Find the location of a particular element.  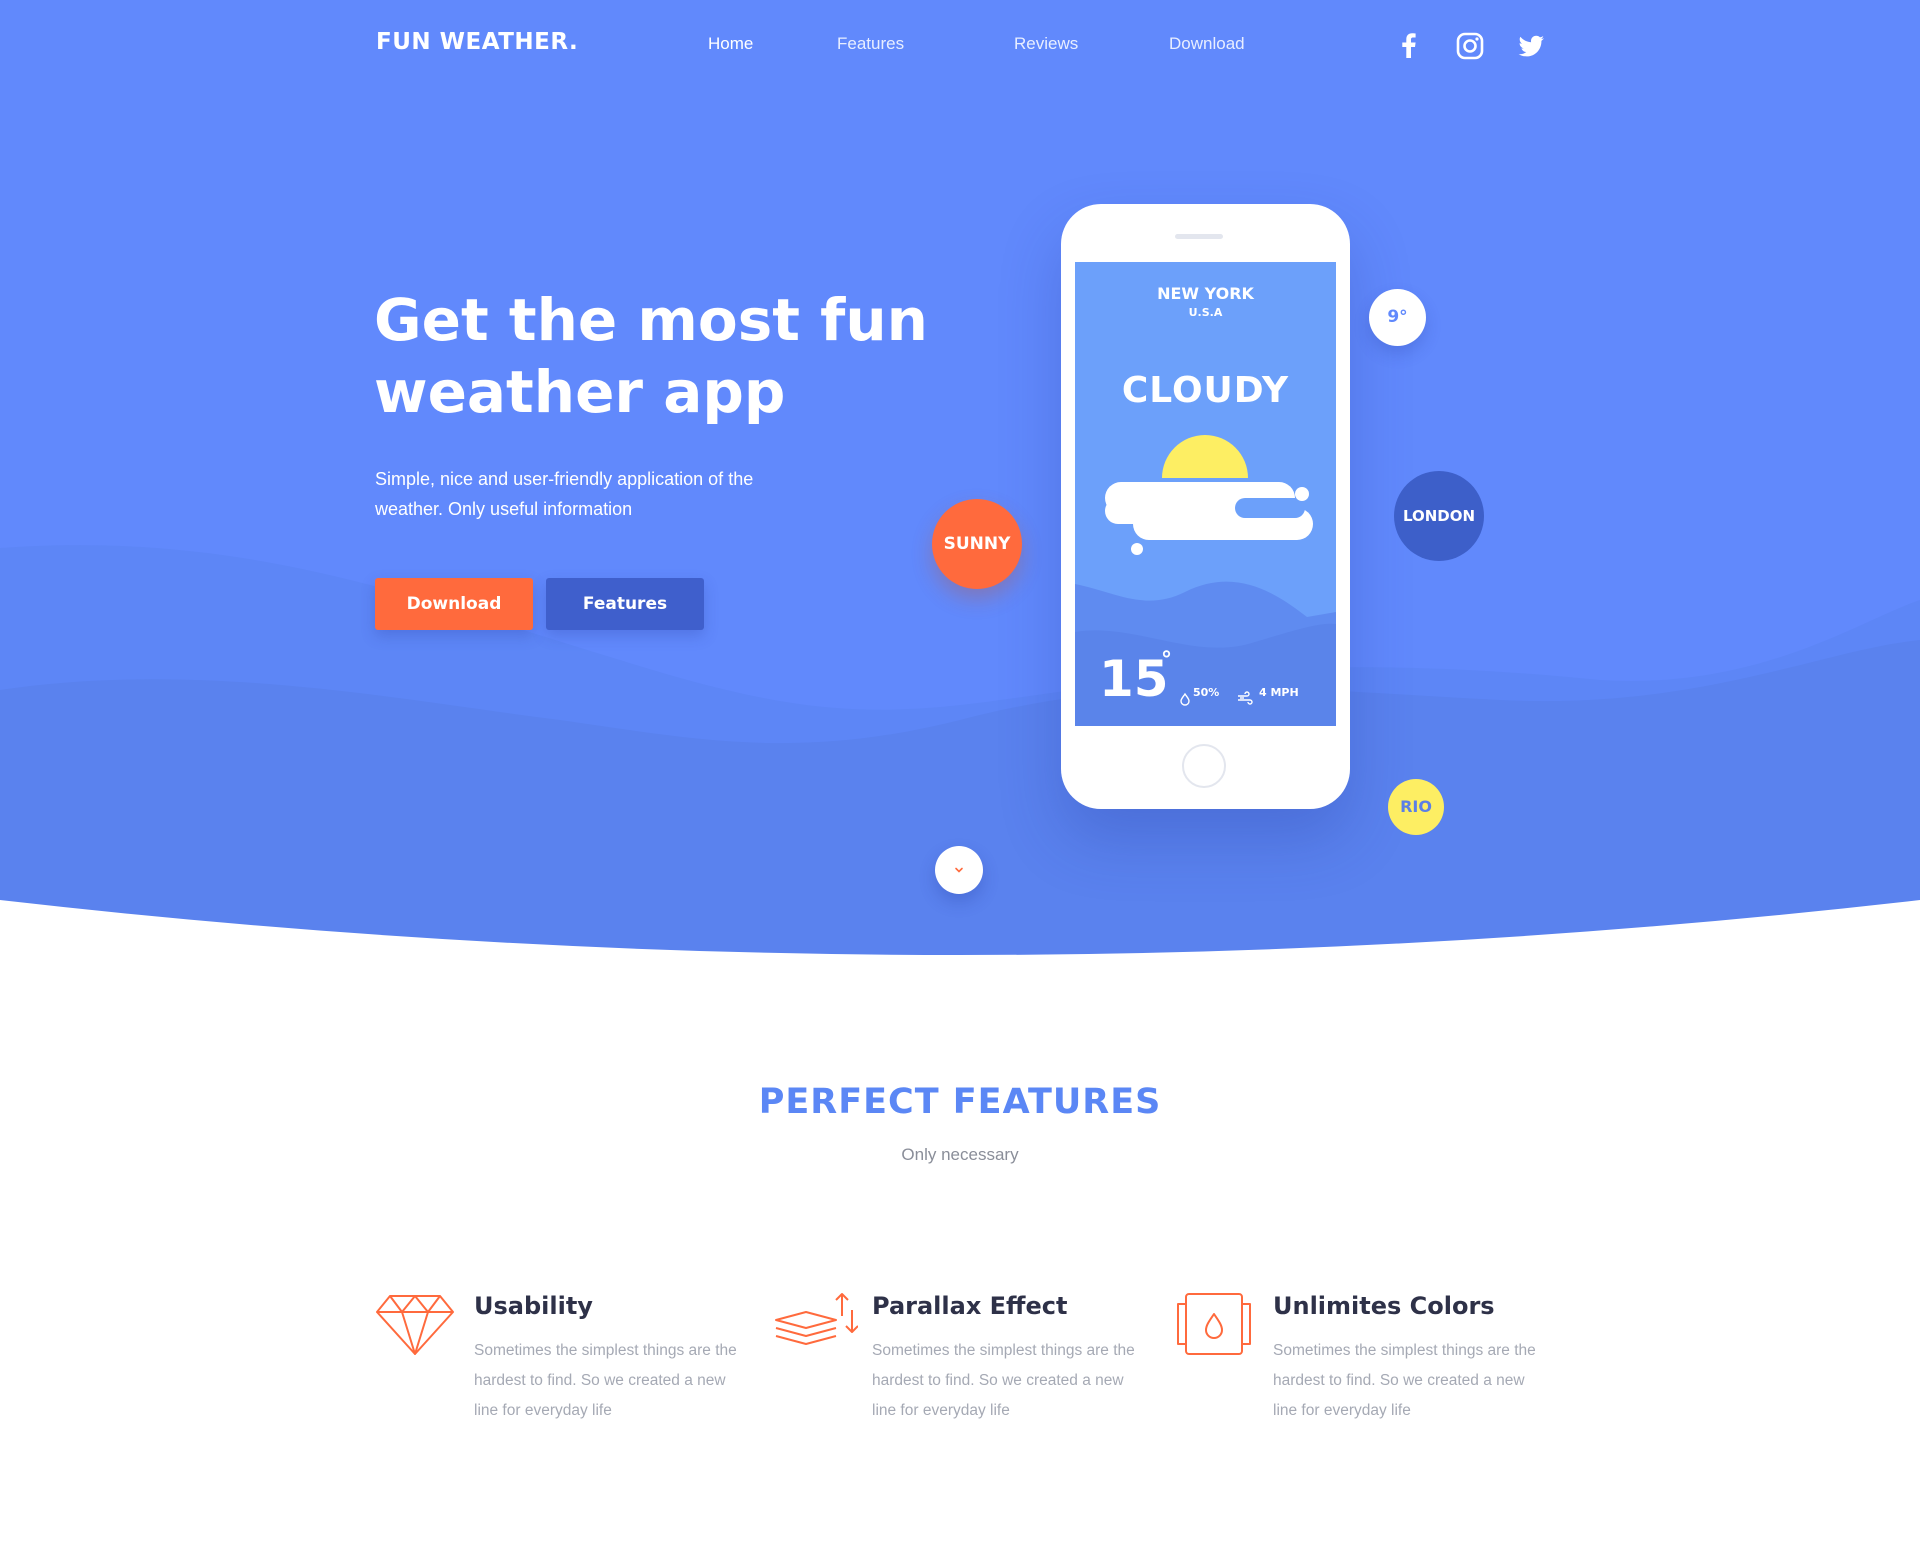

nav-download: Download is located at coordinates (1207, 44).